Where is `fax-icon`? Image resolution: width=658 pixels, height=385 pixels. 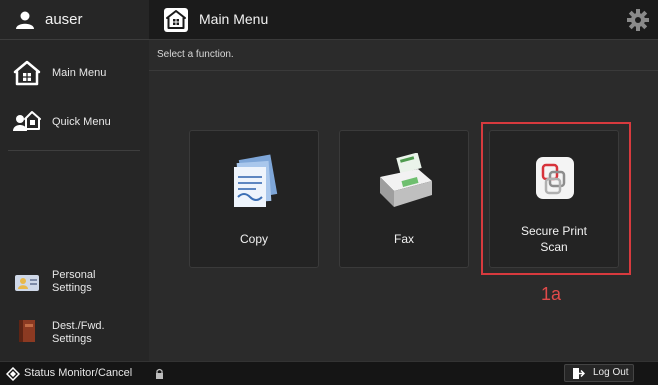 fax-icon is located at coordinates (406, 180).